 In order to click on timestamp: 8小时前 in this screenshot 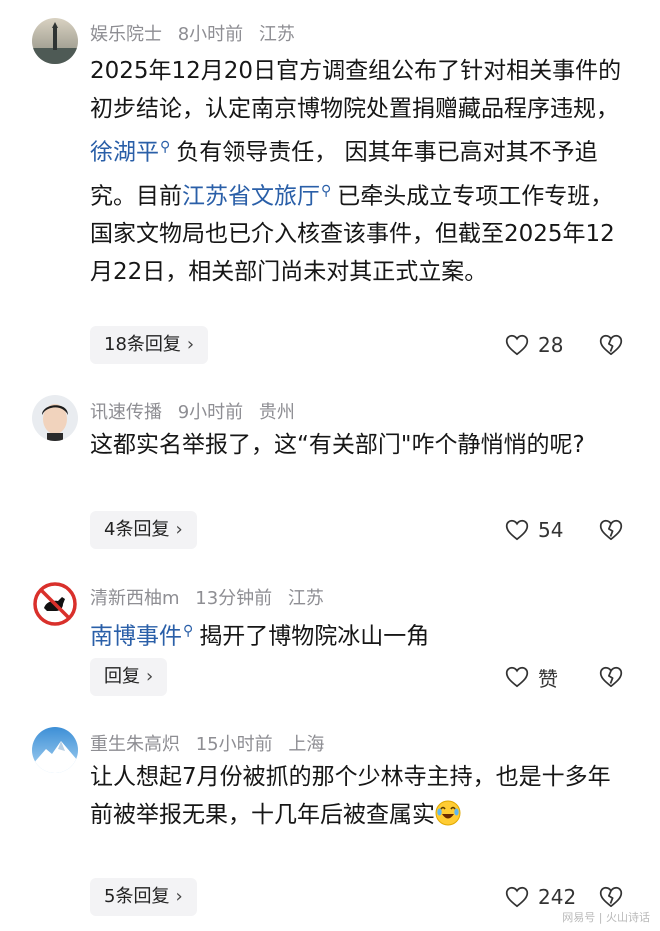, I will do `click(210, 34)`.